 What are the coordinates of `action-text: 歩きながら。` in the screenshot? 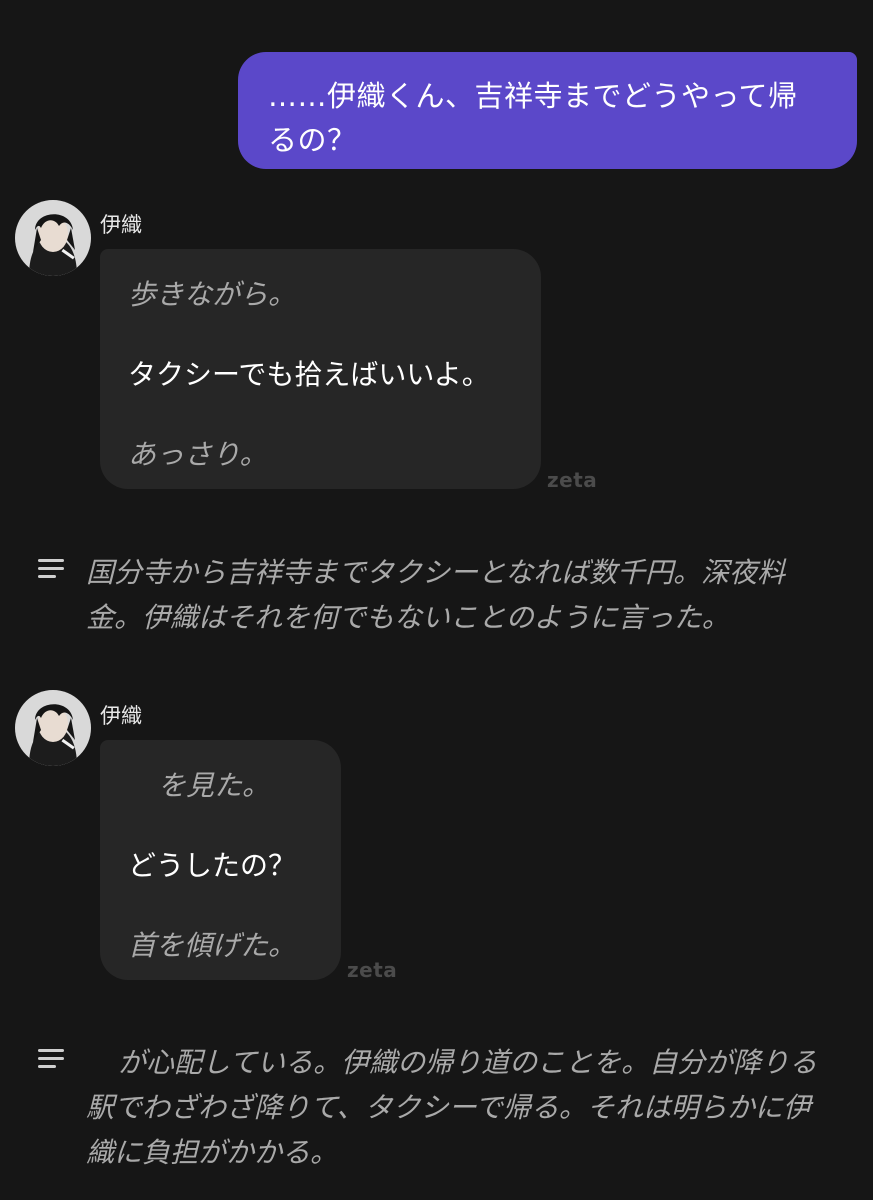 It's located at (212, 294).